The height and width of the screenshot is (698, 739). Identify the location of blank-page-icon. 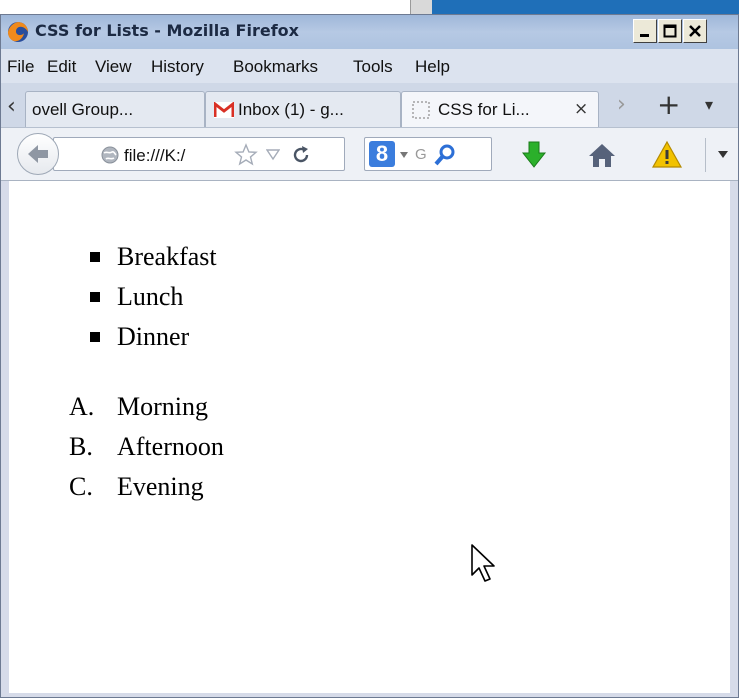
(421, 110).